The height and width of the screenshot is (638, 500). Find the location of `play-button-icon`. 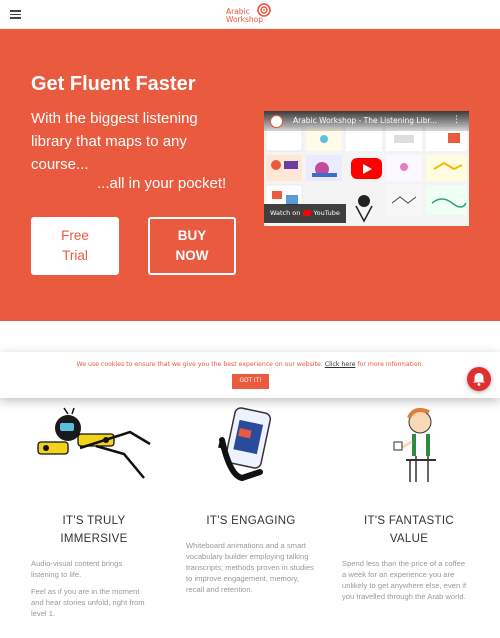

play-button-icon is located at coordinates (366, 168).